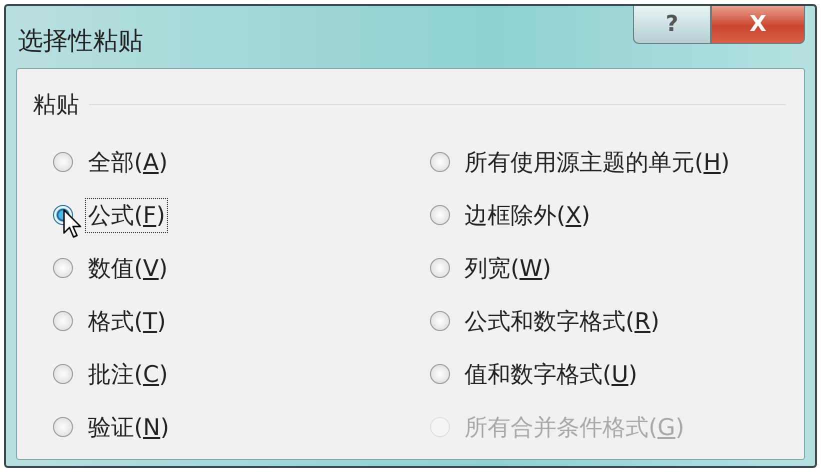  What do you see at coordinates (562, 321) in the screenshot?
I see `option-label: 公式和数字格式(R)` at bounding box center [562, 321].